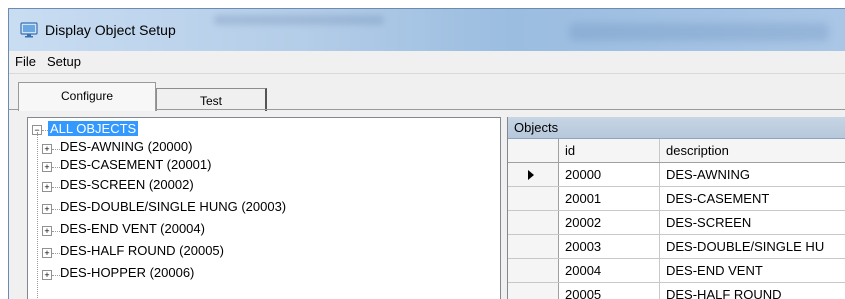  What do you see at coordinates (752, 270) in the screenshot?
I see `cell-description: DES-END VENT` at bounding box center [752, 270].